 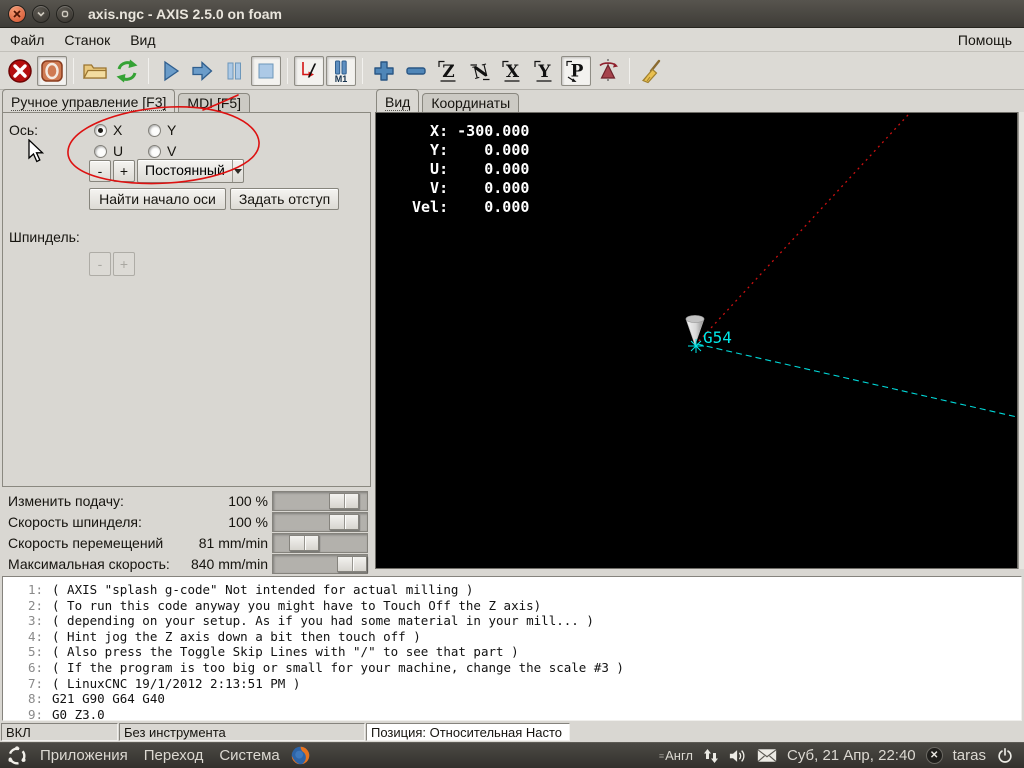 What do you see at coordinates (717, 337) in the screenshot?
I see `g54-label: G54` at bounding box center [717, 337].